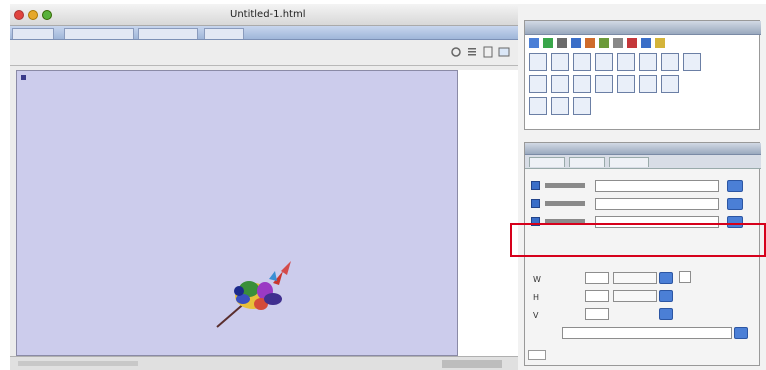 This screenshot has width=766, height=370. Describe the element at coordinates (582, 62) in the screenshot. I see `layer-icon` at that location.